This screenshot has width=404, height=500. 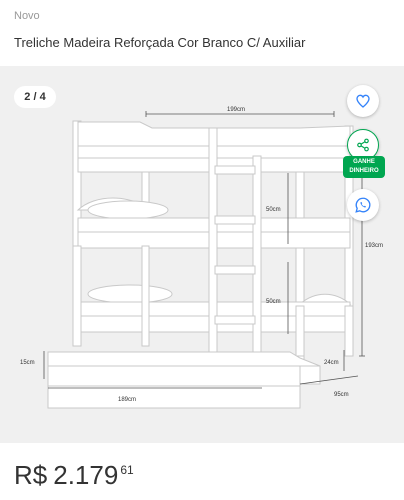 I want to click on product-price: R$ 2.179 61, so click(x=74, y=475).